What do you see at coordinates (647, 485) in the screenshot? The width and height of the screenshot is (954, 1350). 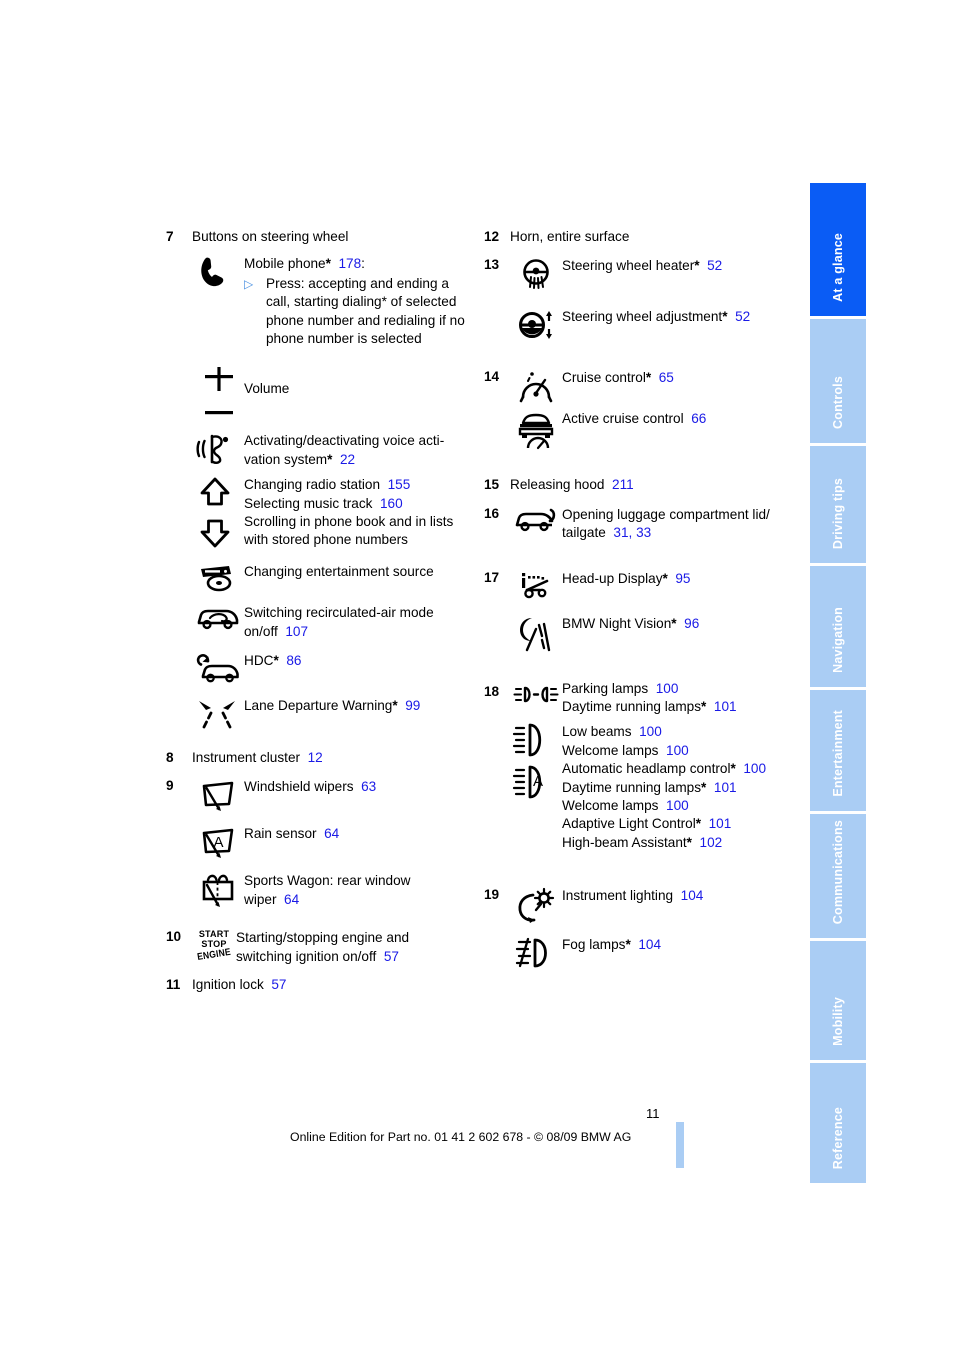 I see `item-text: Releasing hood 211` at bounding box center [647, 485].